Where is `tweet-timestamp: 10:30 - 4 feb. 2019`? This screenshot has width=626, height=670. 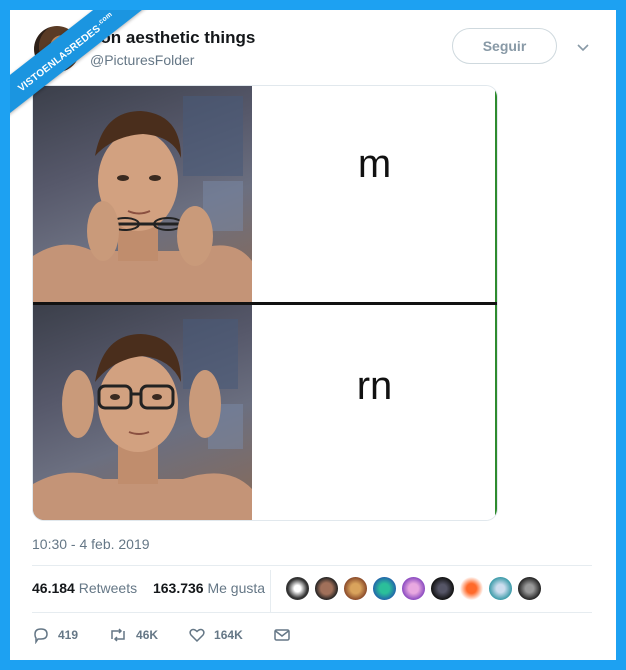
tweet-timestamp: 10:30 - 4 feb. 2019 is located at coordinates (91, 544).